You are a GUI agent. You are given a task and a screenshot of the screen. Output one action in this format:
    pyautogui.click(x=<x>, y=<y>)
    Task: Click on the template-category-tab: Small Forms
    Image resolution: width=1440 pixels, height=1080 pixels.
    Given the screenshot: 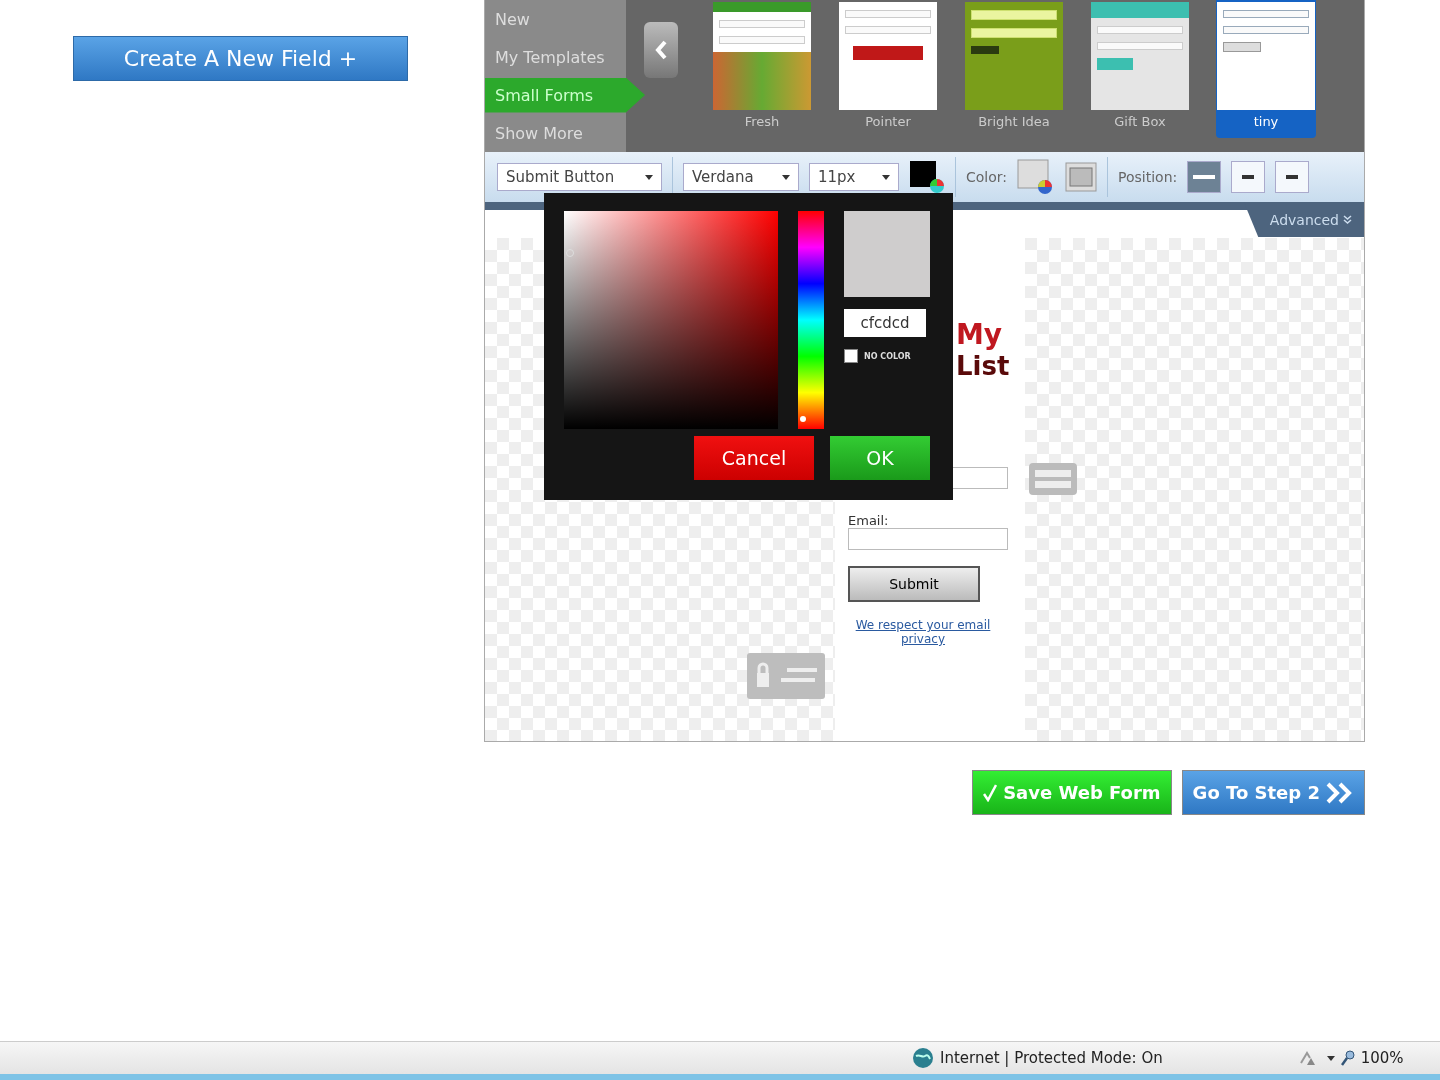 What is the action you would take?
    pyautogui.click(x=565, y=95)
    